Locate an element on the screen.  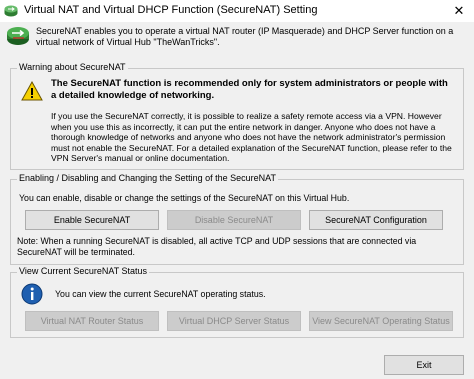
disable-securenat-button: Disable SecureNAT is located at coordinates (234, 220).